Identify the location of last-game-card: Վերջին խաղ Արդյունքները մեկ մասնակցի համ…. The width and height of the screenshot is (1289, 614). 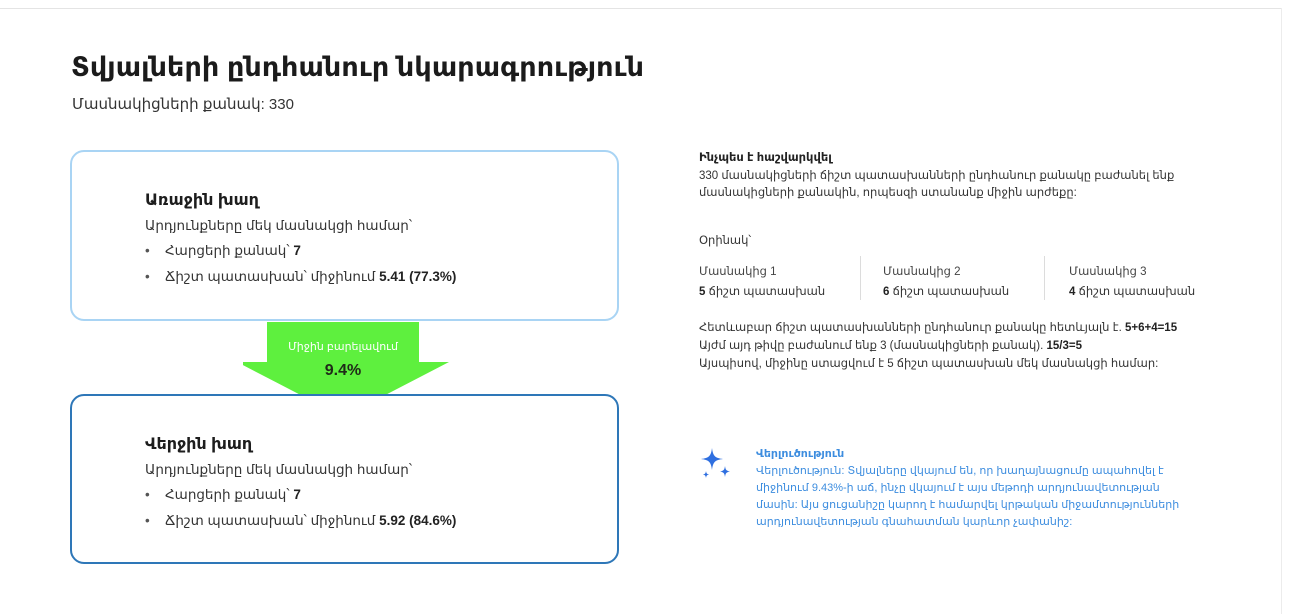
(344, 479).